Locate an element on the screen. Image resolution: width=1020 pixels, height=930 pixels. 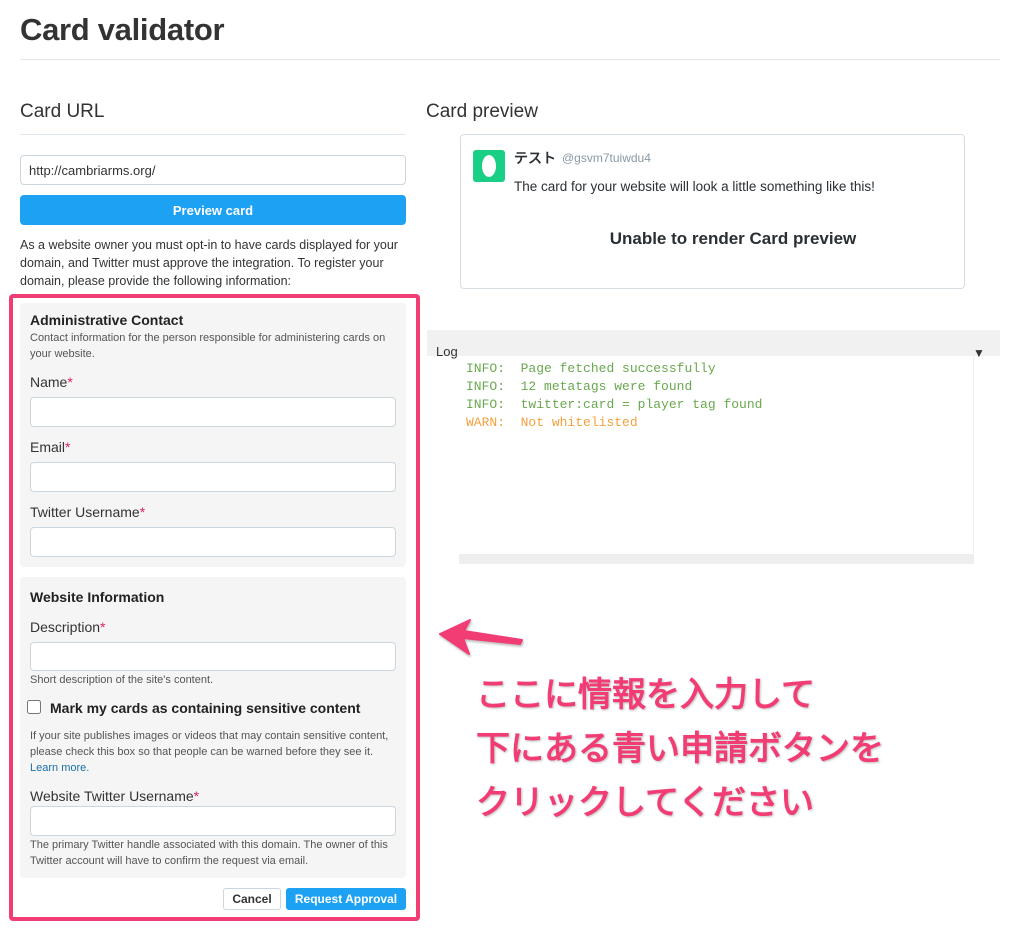
preview-handle: @gsvm7tuiwdu4 is located at coordinates (606, 158).